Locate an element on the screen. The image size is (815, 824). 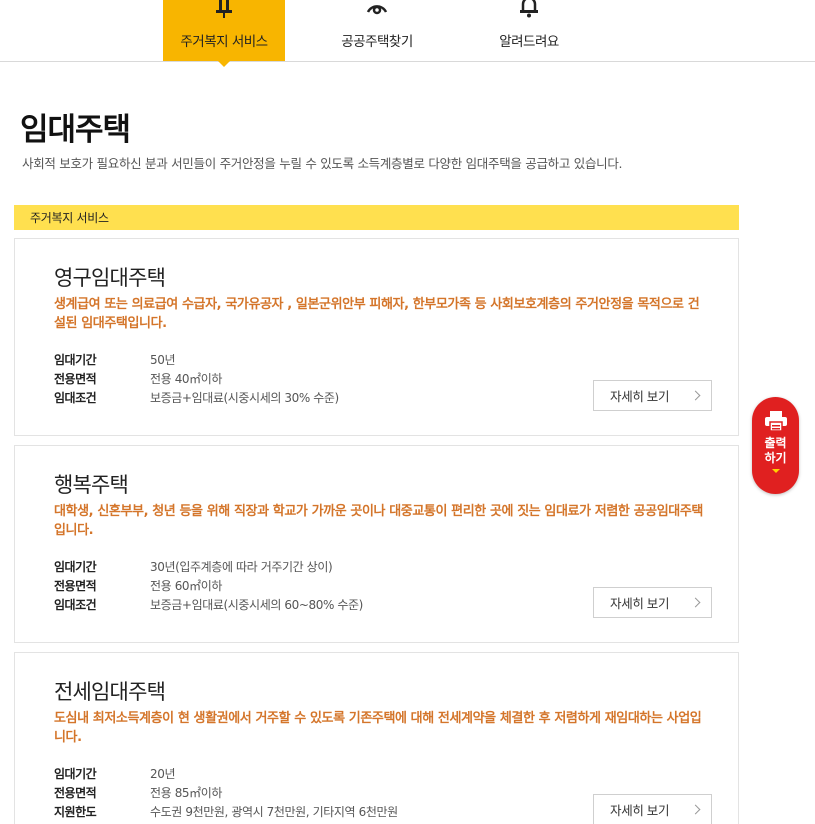
print-button: 출력하기 is located at coordinates (775, 445).